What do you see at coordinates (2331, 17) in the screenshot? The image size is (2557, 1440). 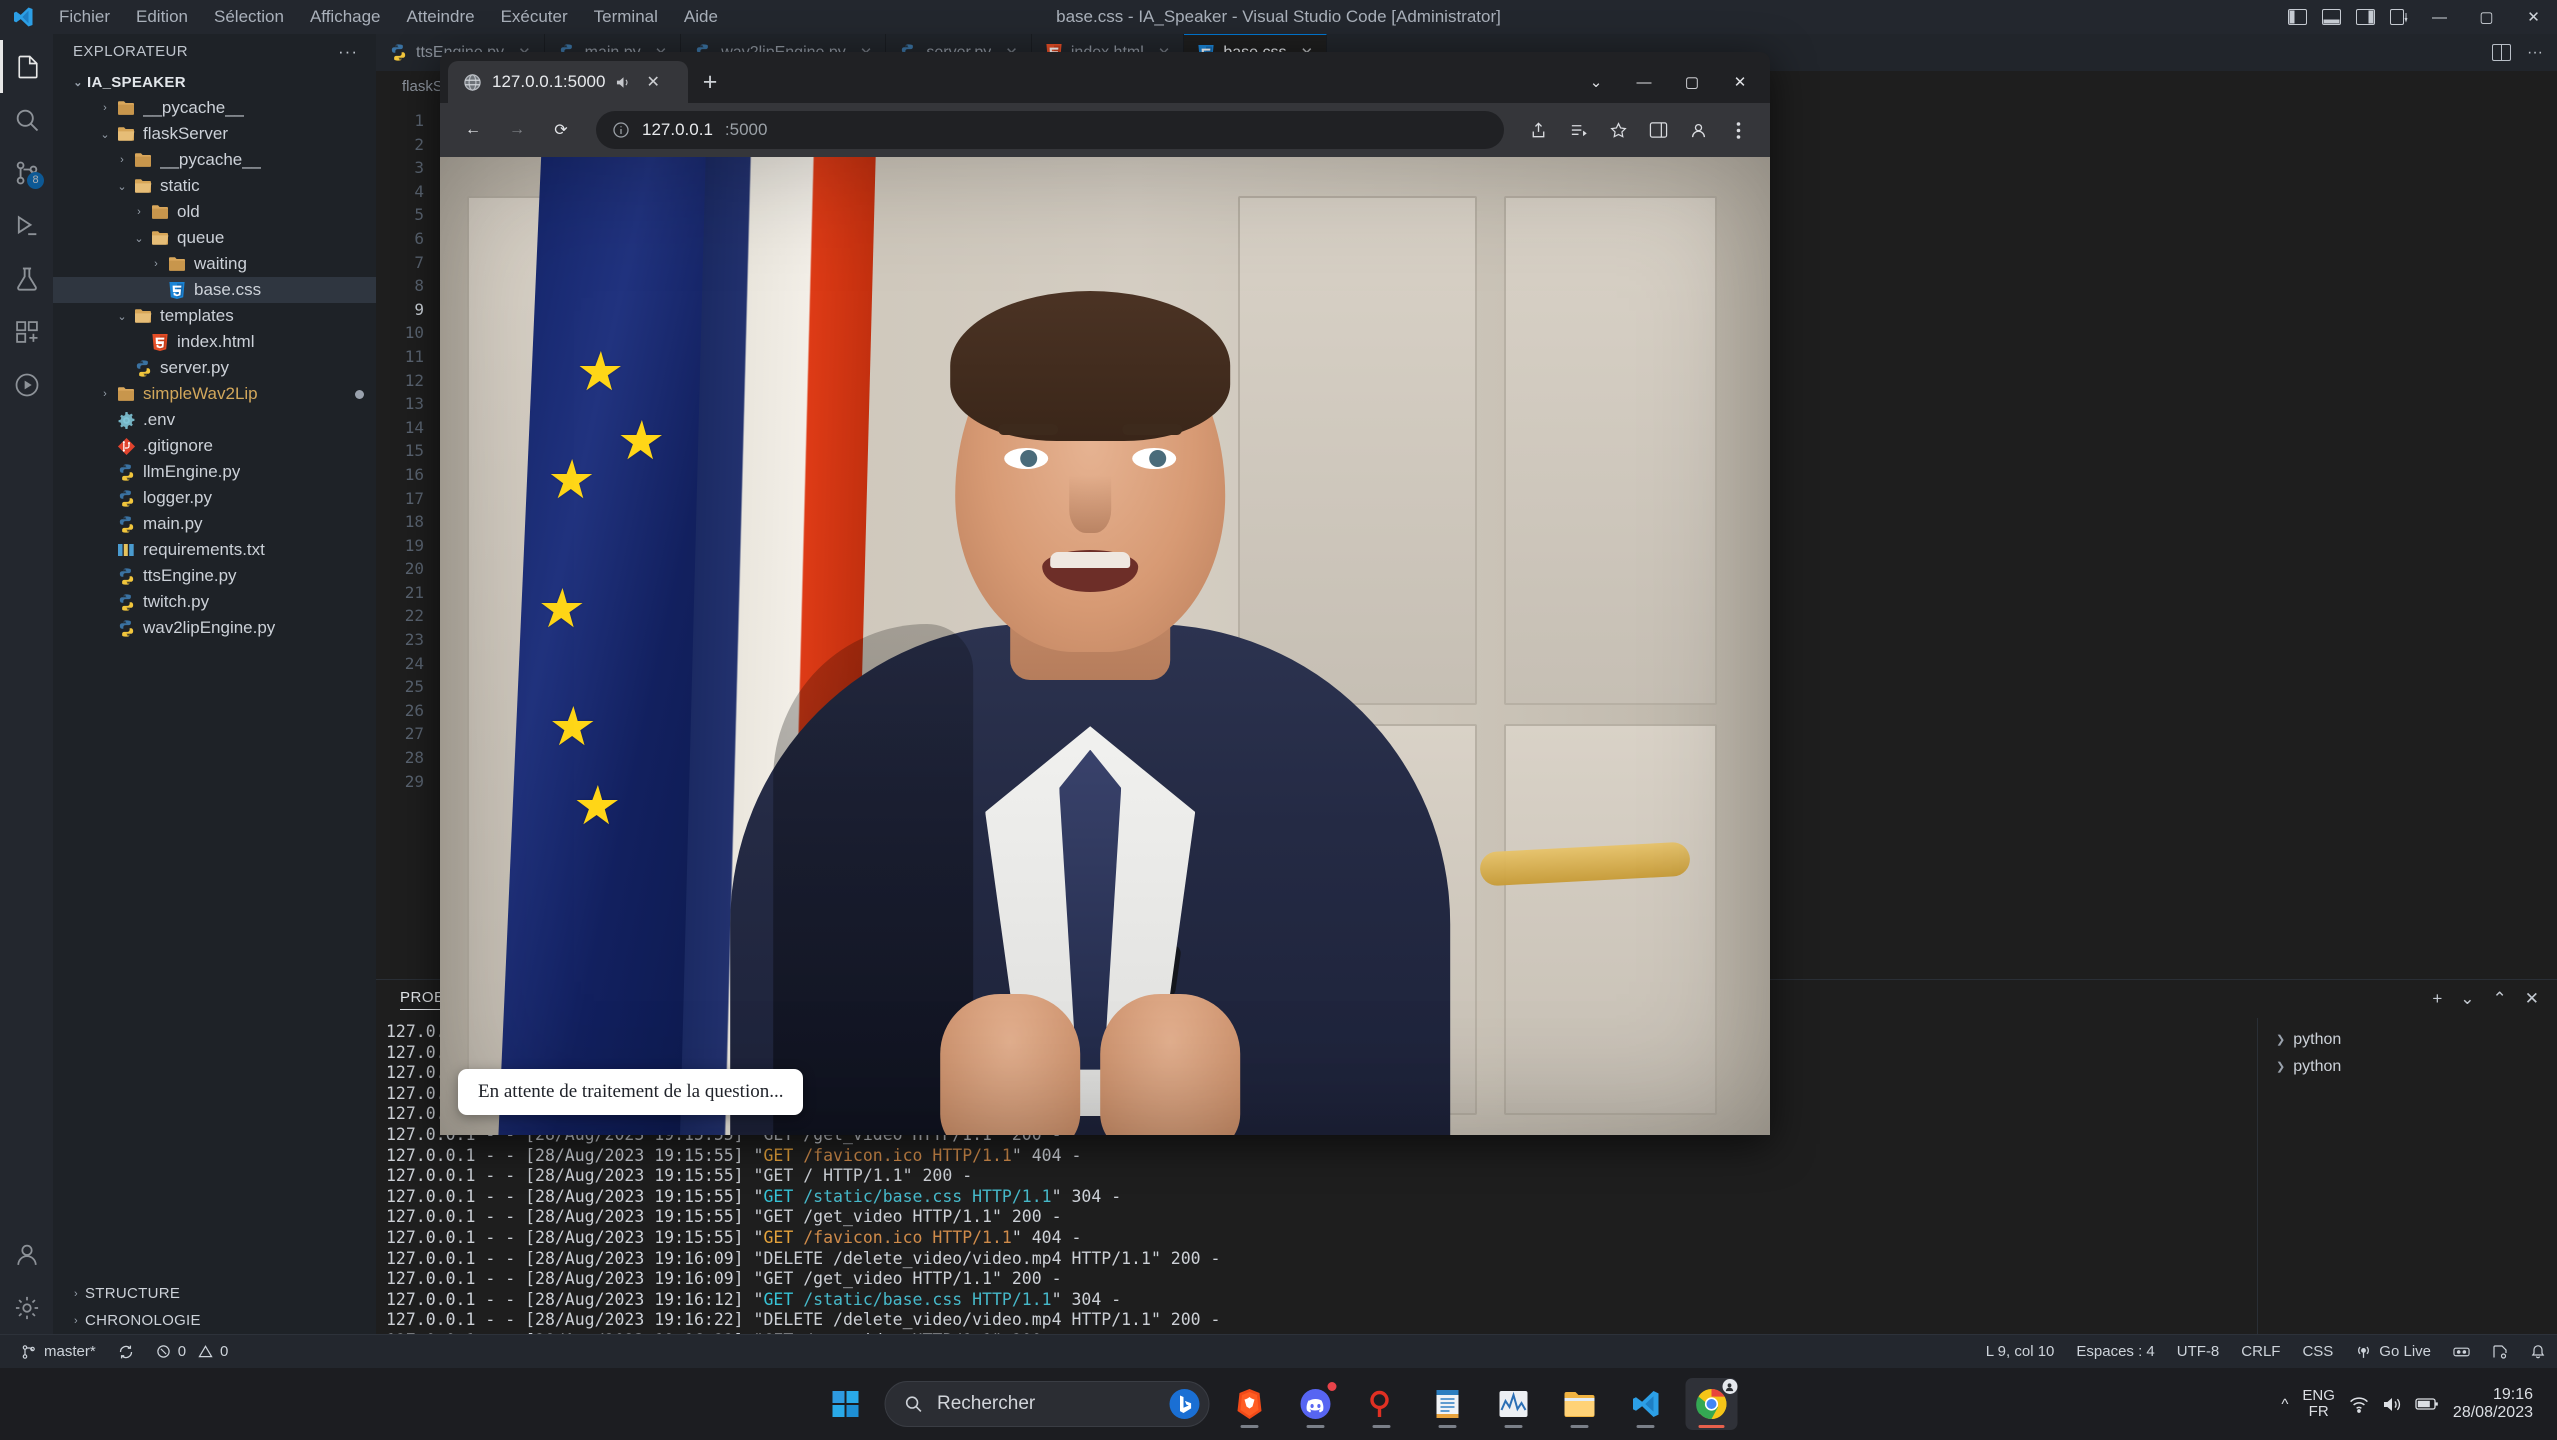 I see `toggle-panel-icon` at bounding box center [2331, 17].